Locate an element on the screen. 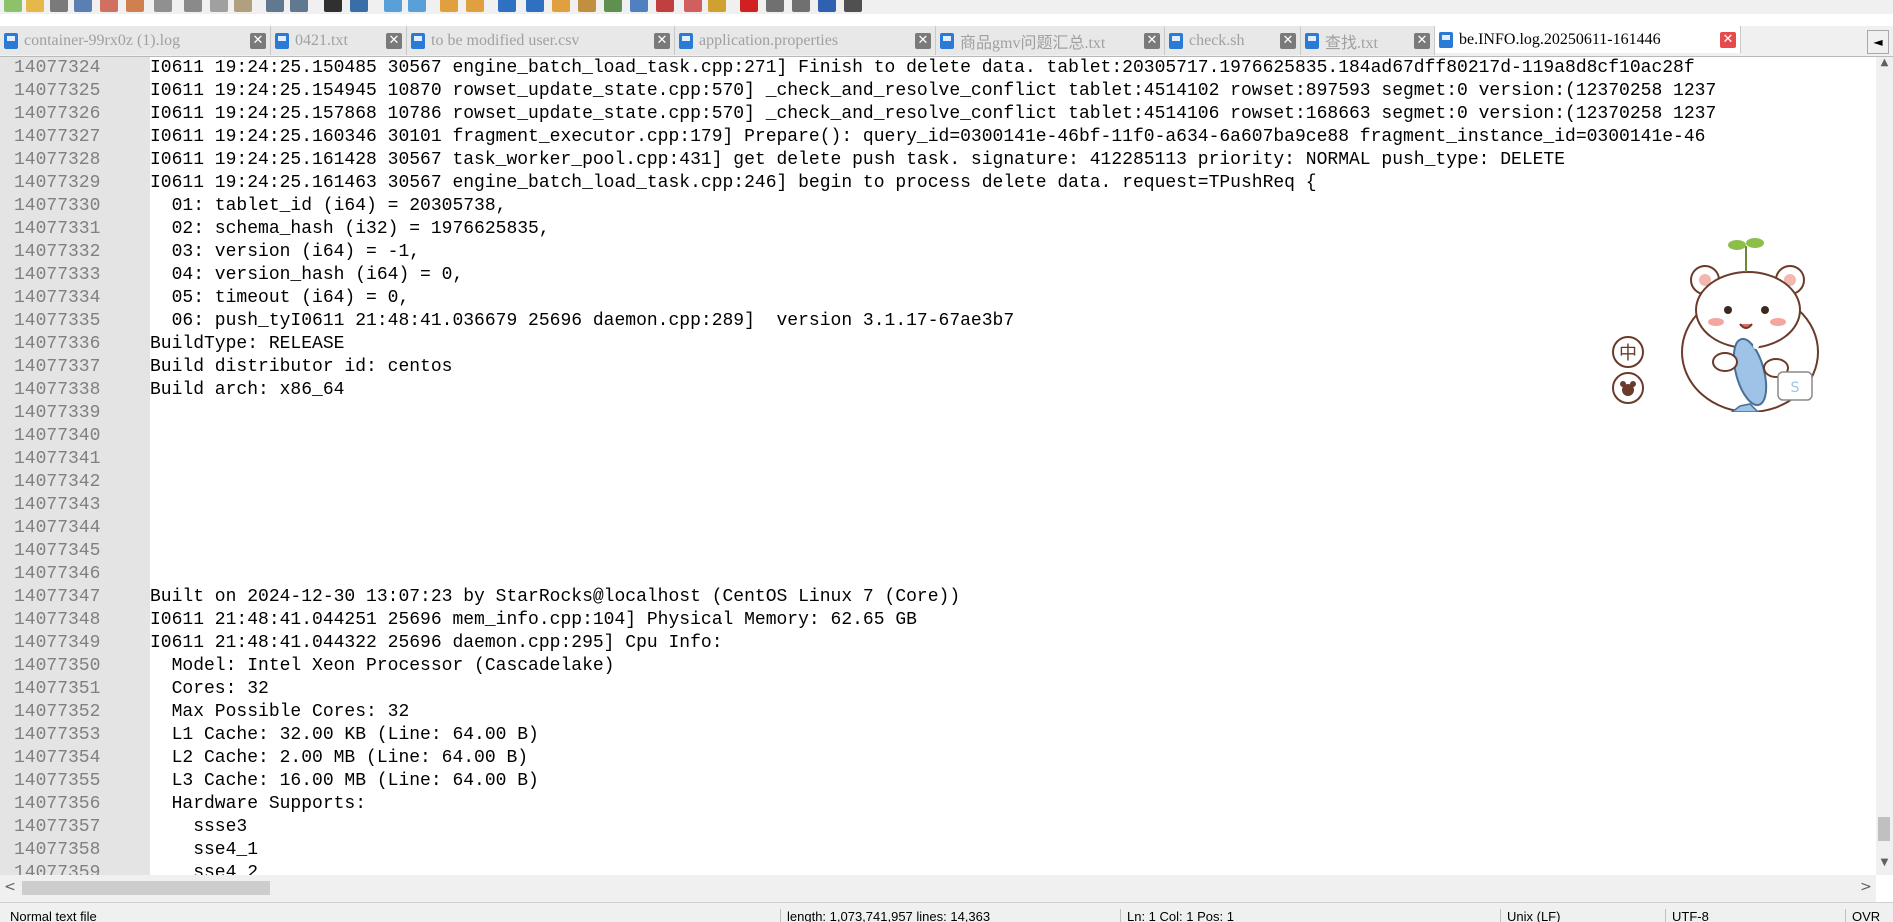 This screenshot has height=922, width=1893. code-line: Hardware Supports: is located at coordinates (1013, 804).